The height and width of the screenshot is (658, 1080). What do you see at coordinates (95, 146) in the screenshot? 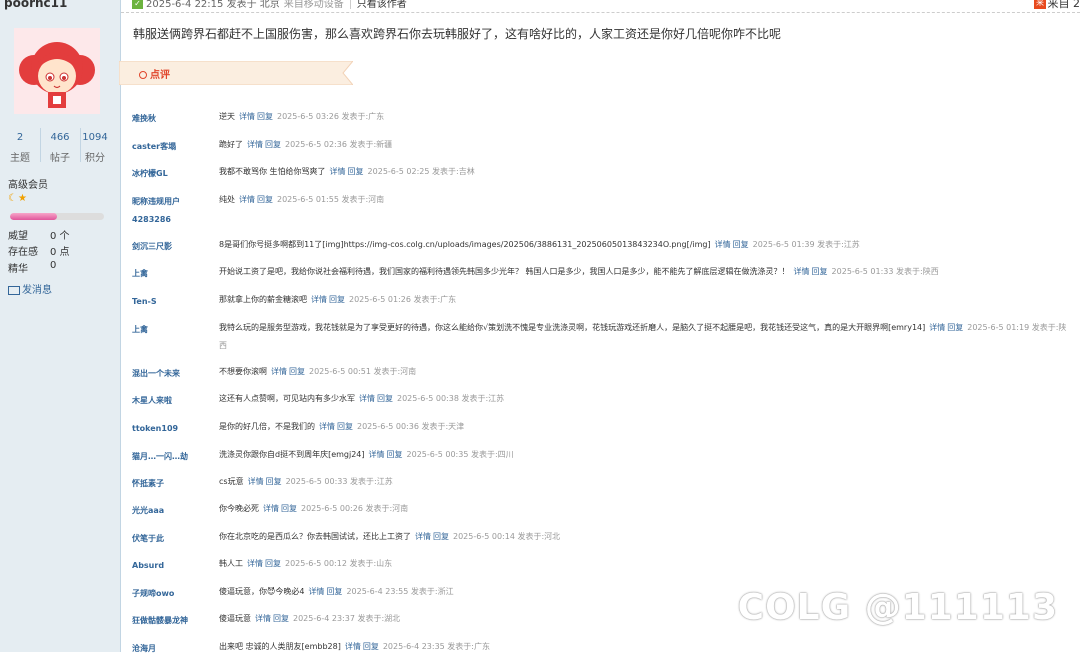
I see `stat-points: 1094 积分` at bounding box center [95, 146].